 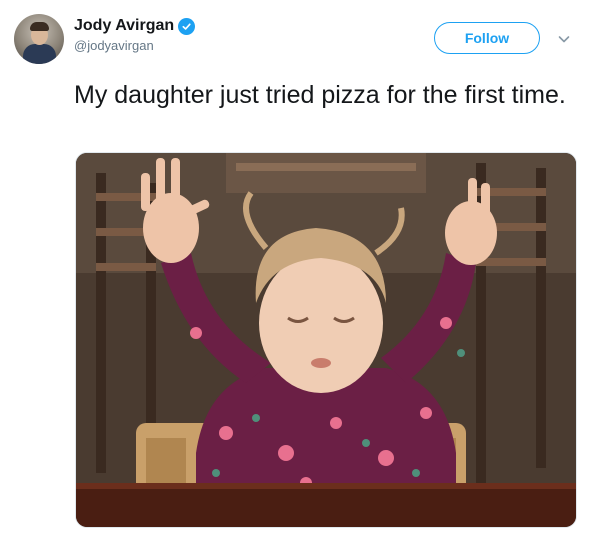 I want to click on name-row: Jody Avirgan, so click(x=135, y=26).